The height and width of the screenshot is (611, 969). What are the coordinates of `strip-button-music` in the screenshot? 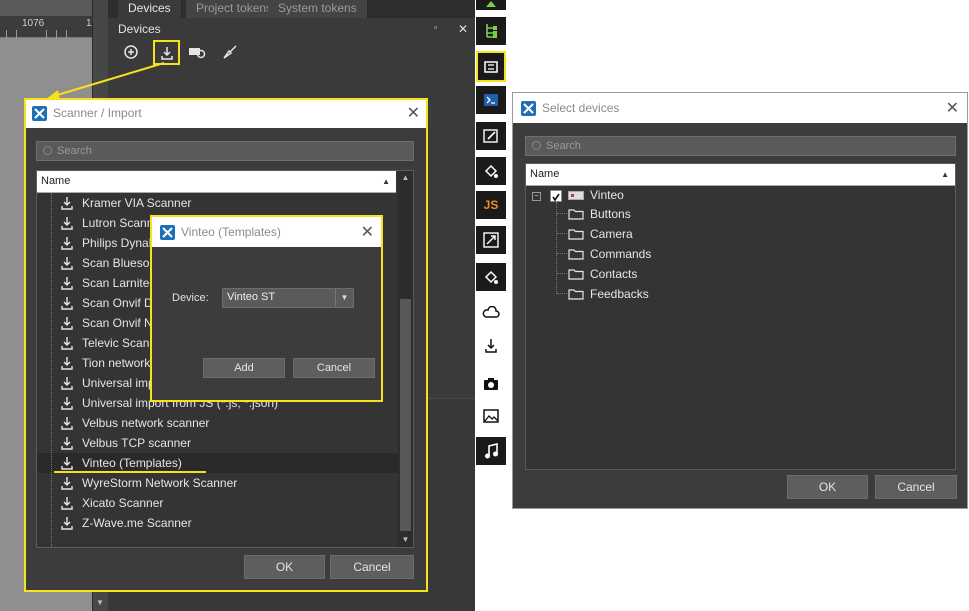 It's located at (491, 451).